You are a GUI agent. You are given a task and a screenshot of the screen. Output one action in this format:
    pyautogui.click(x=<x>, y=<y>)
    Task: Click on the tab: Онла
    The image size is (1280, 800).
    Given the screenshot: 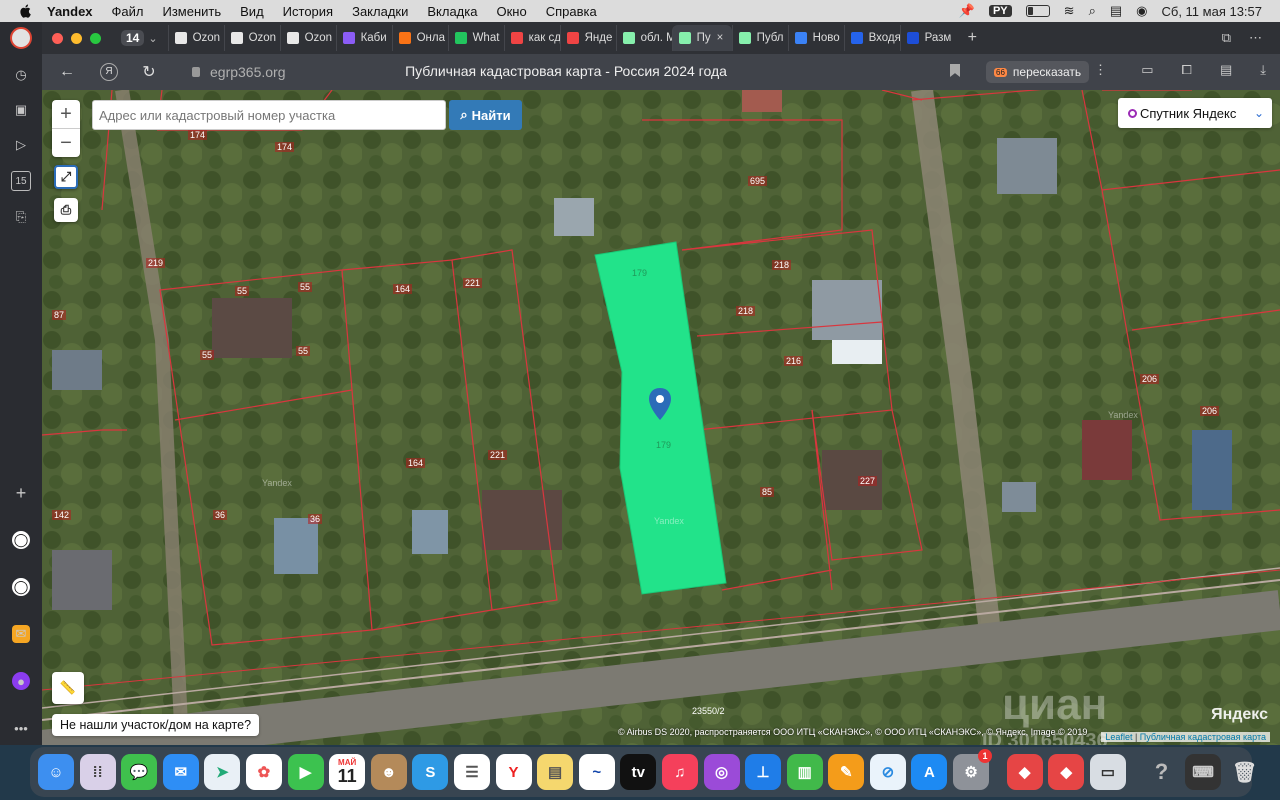 What is the action you would take?
    pyautogui.click(x=419, y=38)
    